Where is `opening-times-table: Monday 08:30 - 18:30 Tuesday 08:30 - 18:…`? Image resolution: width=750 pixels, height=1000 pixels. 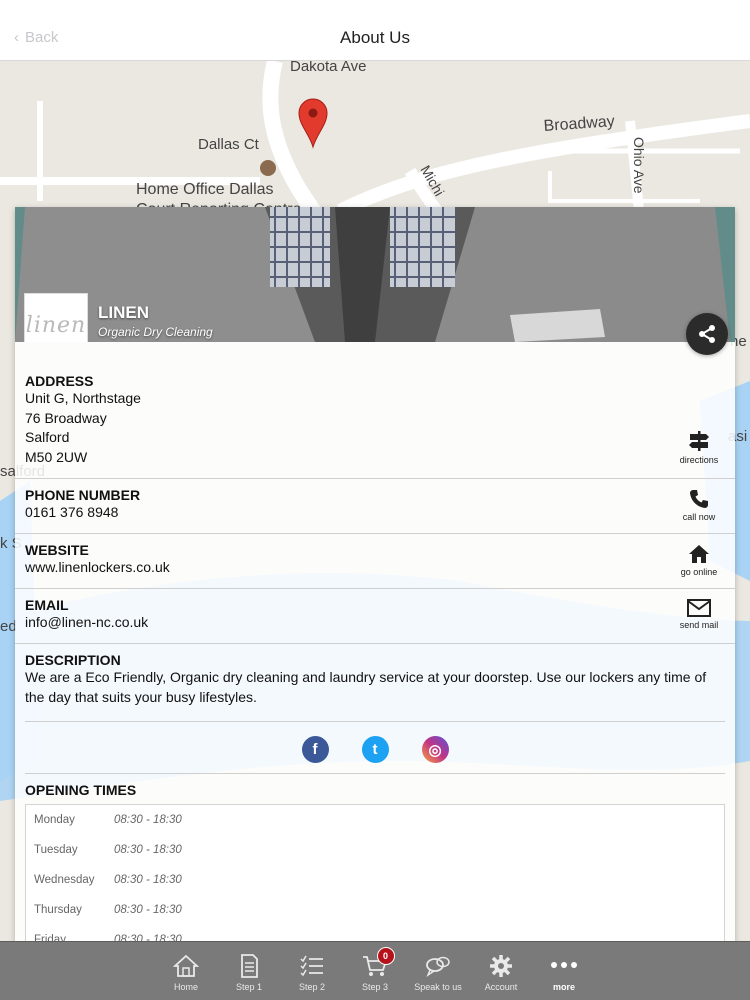
opening-times-table: Monday 08:30 - 18:30 Tuesday 08:30 - 18:… is located at coordinates (375, 873).